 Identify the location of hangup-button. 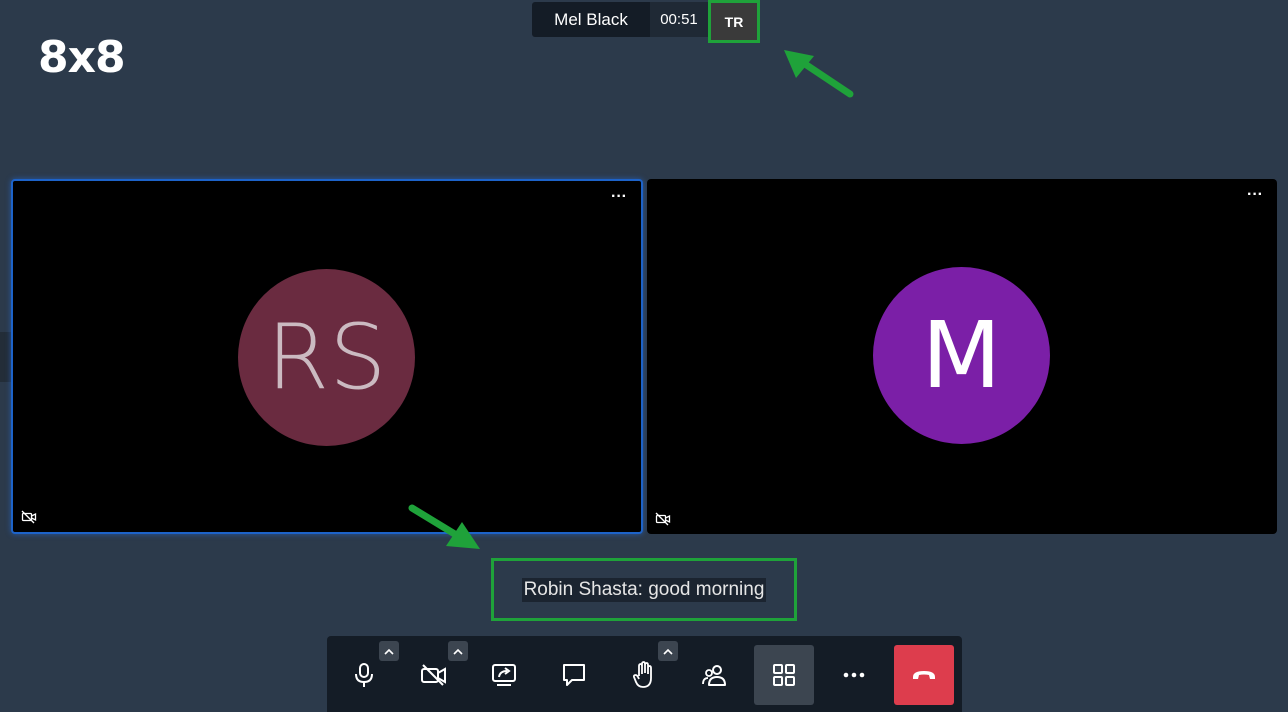
(924, 675).